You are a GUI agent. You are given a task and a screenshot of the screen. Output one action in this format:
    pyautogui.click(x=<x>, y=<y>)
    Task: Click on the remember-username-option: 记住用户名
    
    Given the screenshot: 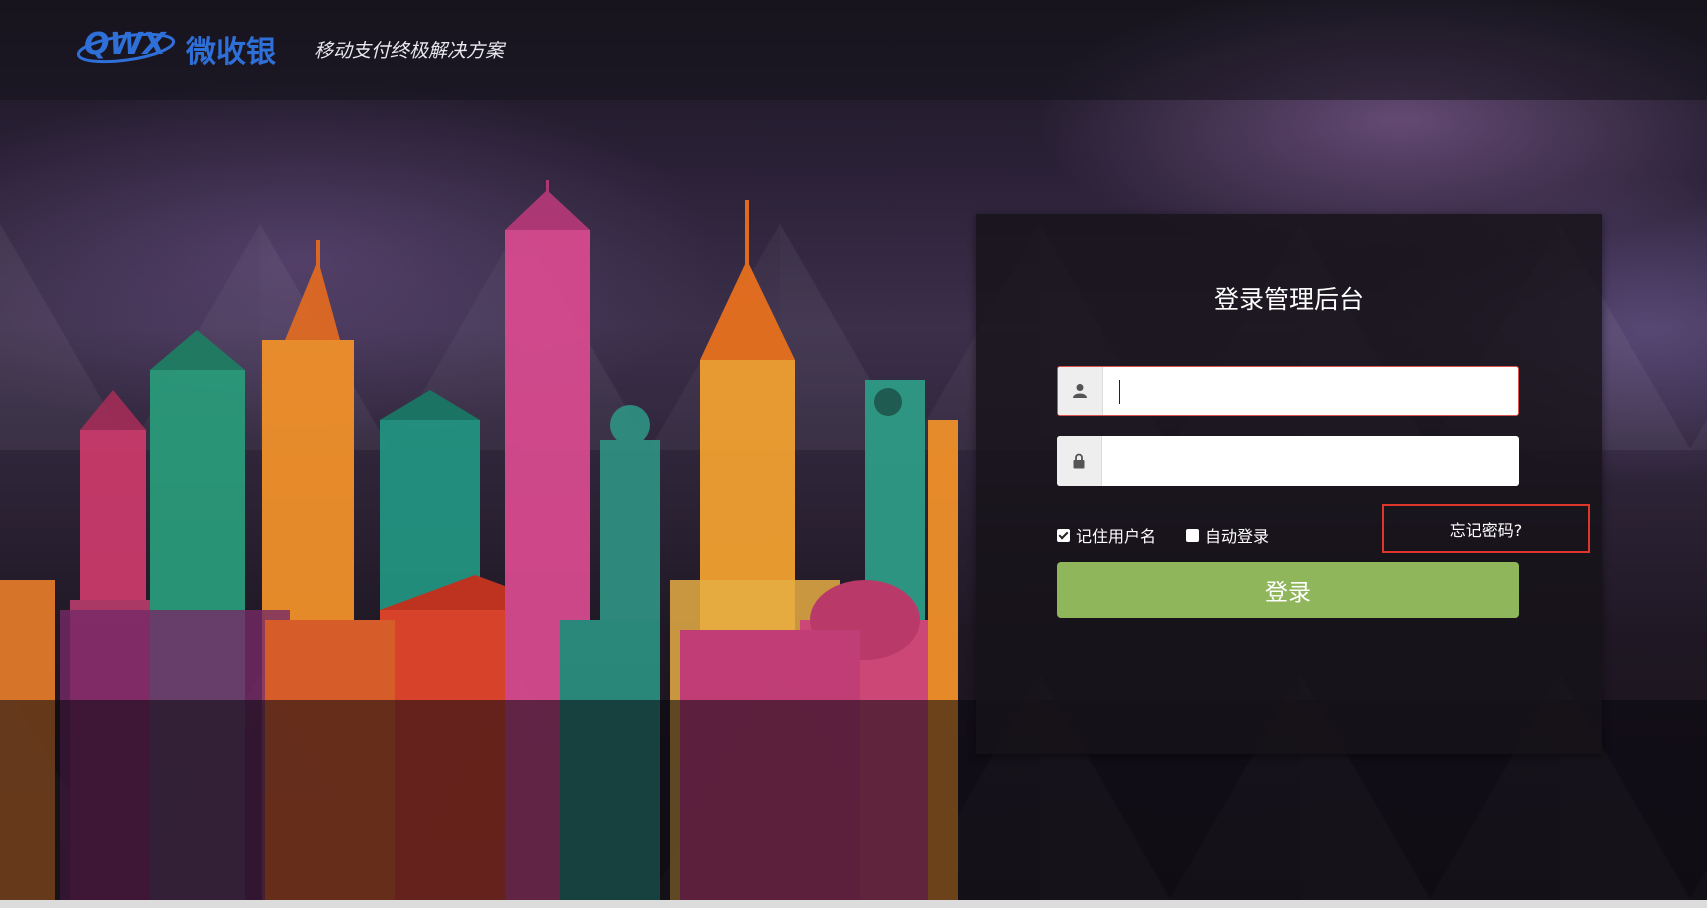 What is the action you would take?
    pyautogui.click(x=1106, y=535)
    